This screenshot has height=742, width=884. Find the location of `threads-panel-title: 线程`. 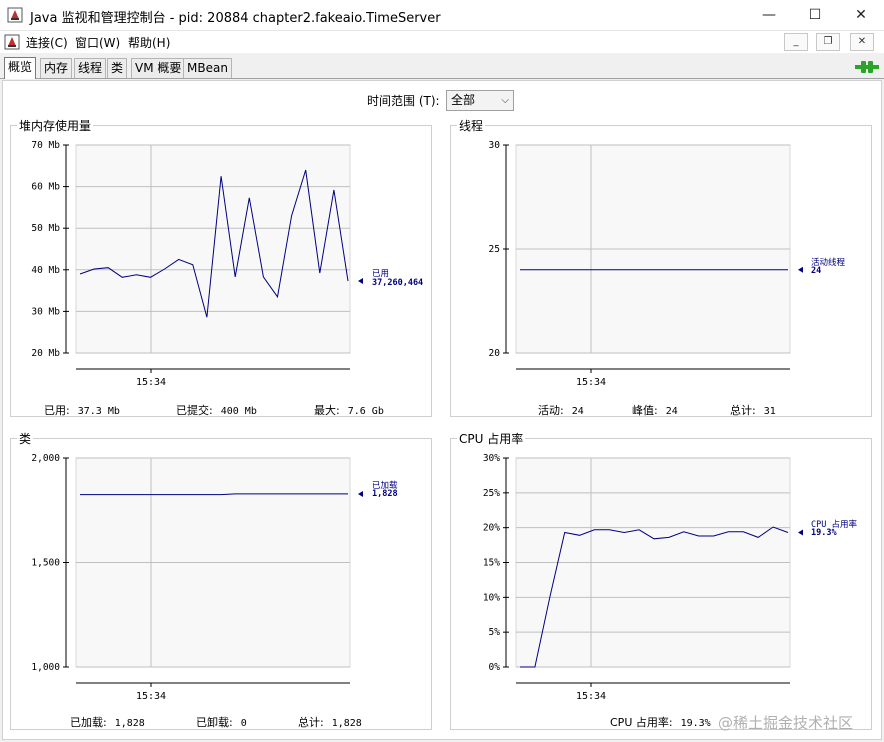

threads-panel-title: 线程 is located at coordinates (471, 125).